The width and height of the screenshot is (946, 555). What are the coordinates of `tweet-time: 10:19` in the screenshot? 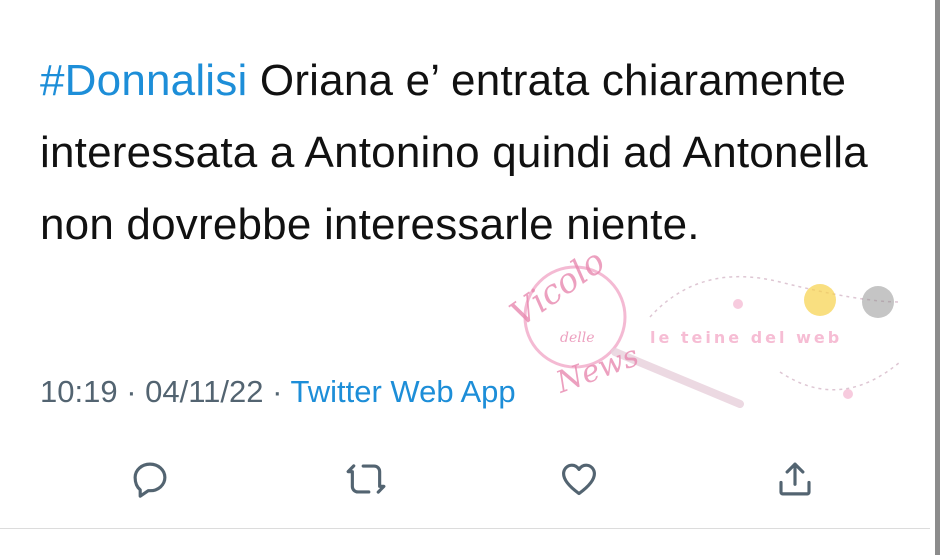 It's located at (79, 391).